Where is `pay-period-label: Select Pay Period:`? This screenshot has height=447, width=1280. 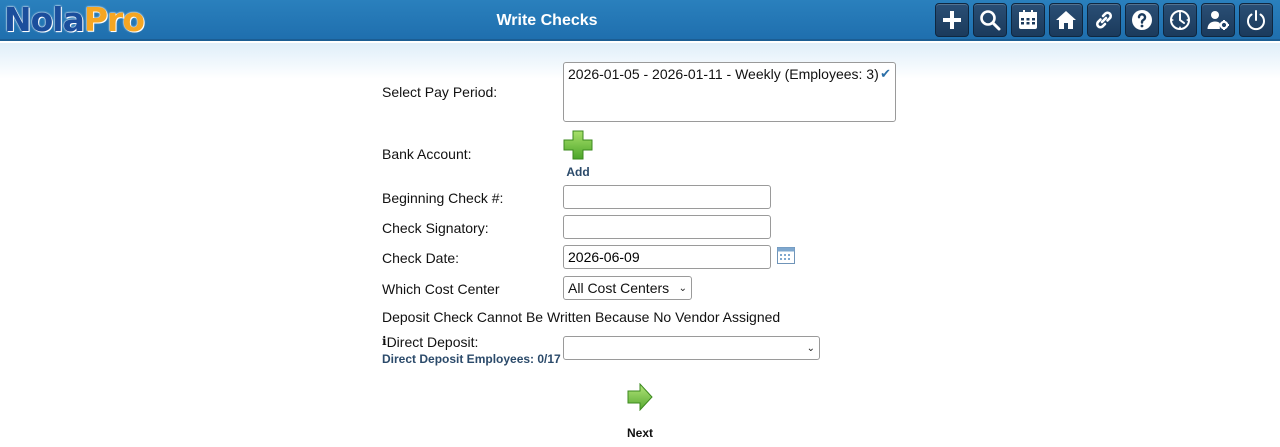 pay-period-label: Select Pay Period: is located at coordinates (440, 92).